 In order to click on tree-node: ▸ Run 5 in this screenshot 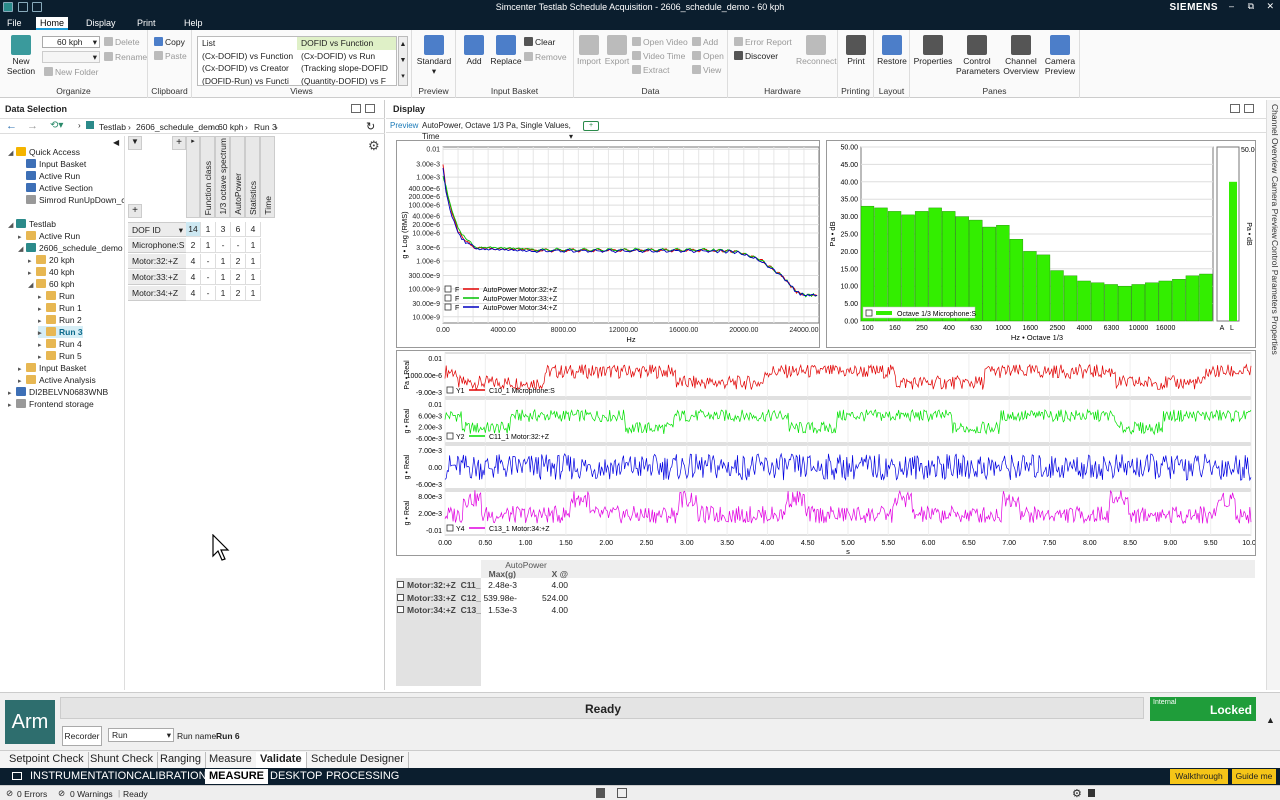, I will do `click(60, 356)`.